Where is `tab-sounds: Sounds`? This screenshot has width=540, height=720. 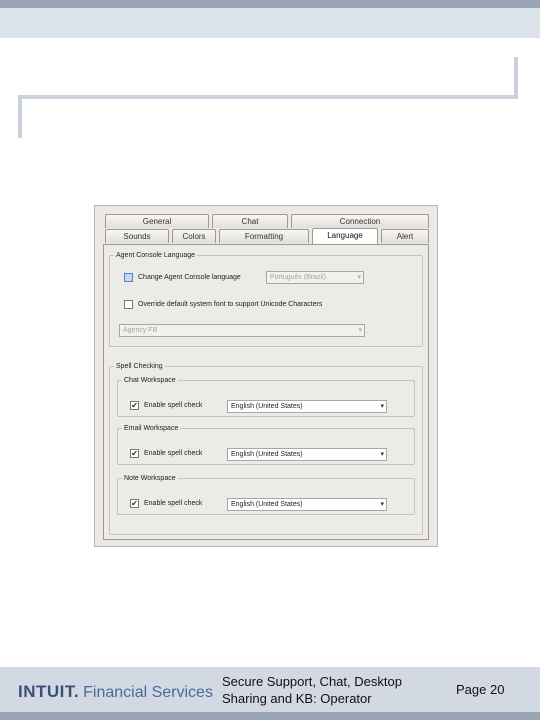 tab-sounds: Sounds is located at coordinates (137, 236).